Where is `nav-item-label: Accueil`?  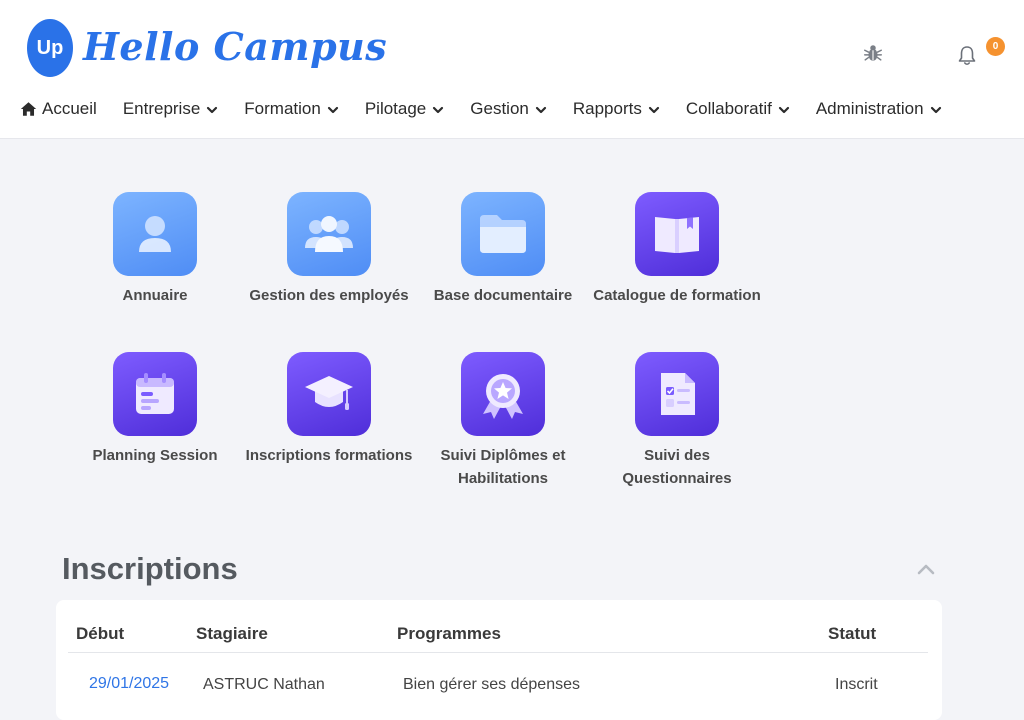
nav-item-label: Accueil is located at coordinates (69, 108).